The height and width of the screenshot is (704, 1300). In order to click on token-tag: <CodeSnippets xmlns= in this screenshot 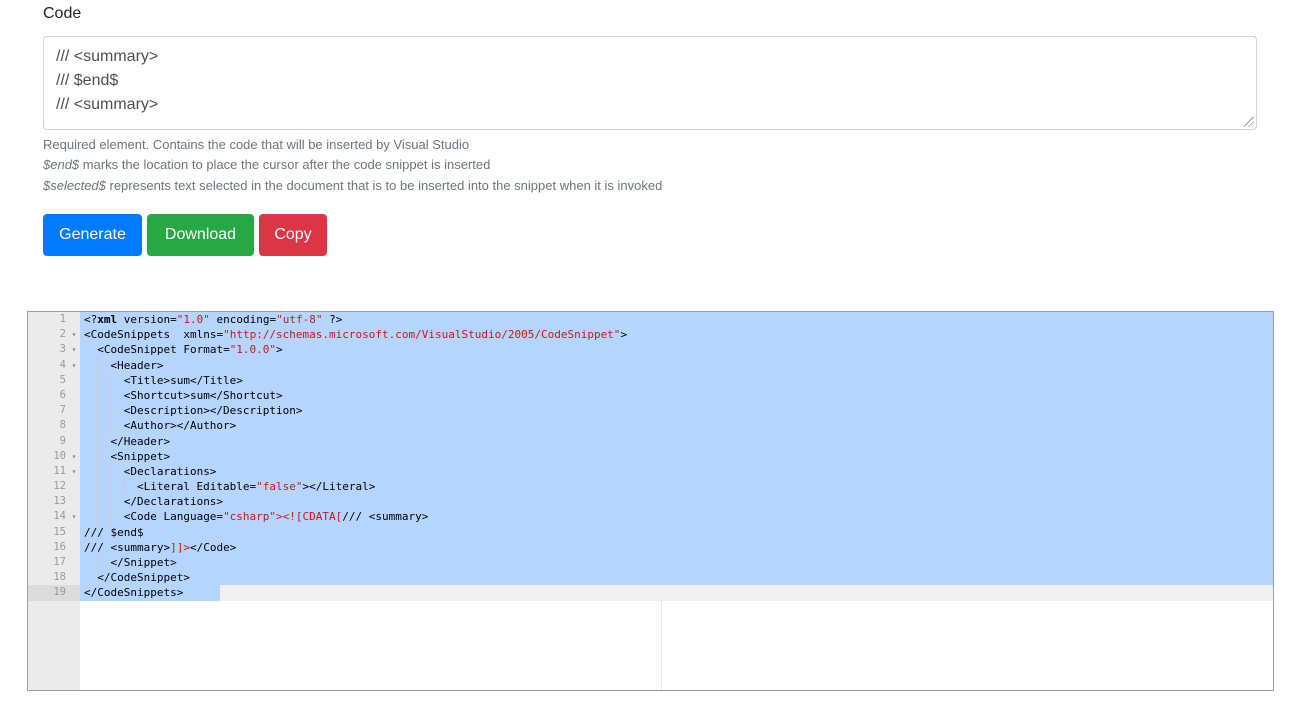, I will do `click(154, 335)`.